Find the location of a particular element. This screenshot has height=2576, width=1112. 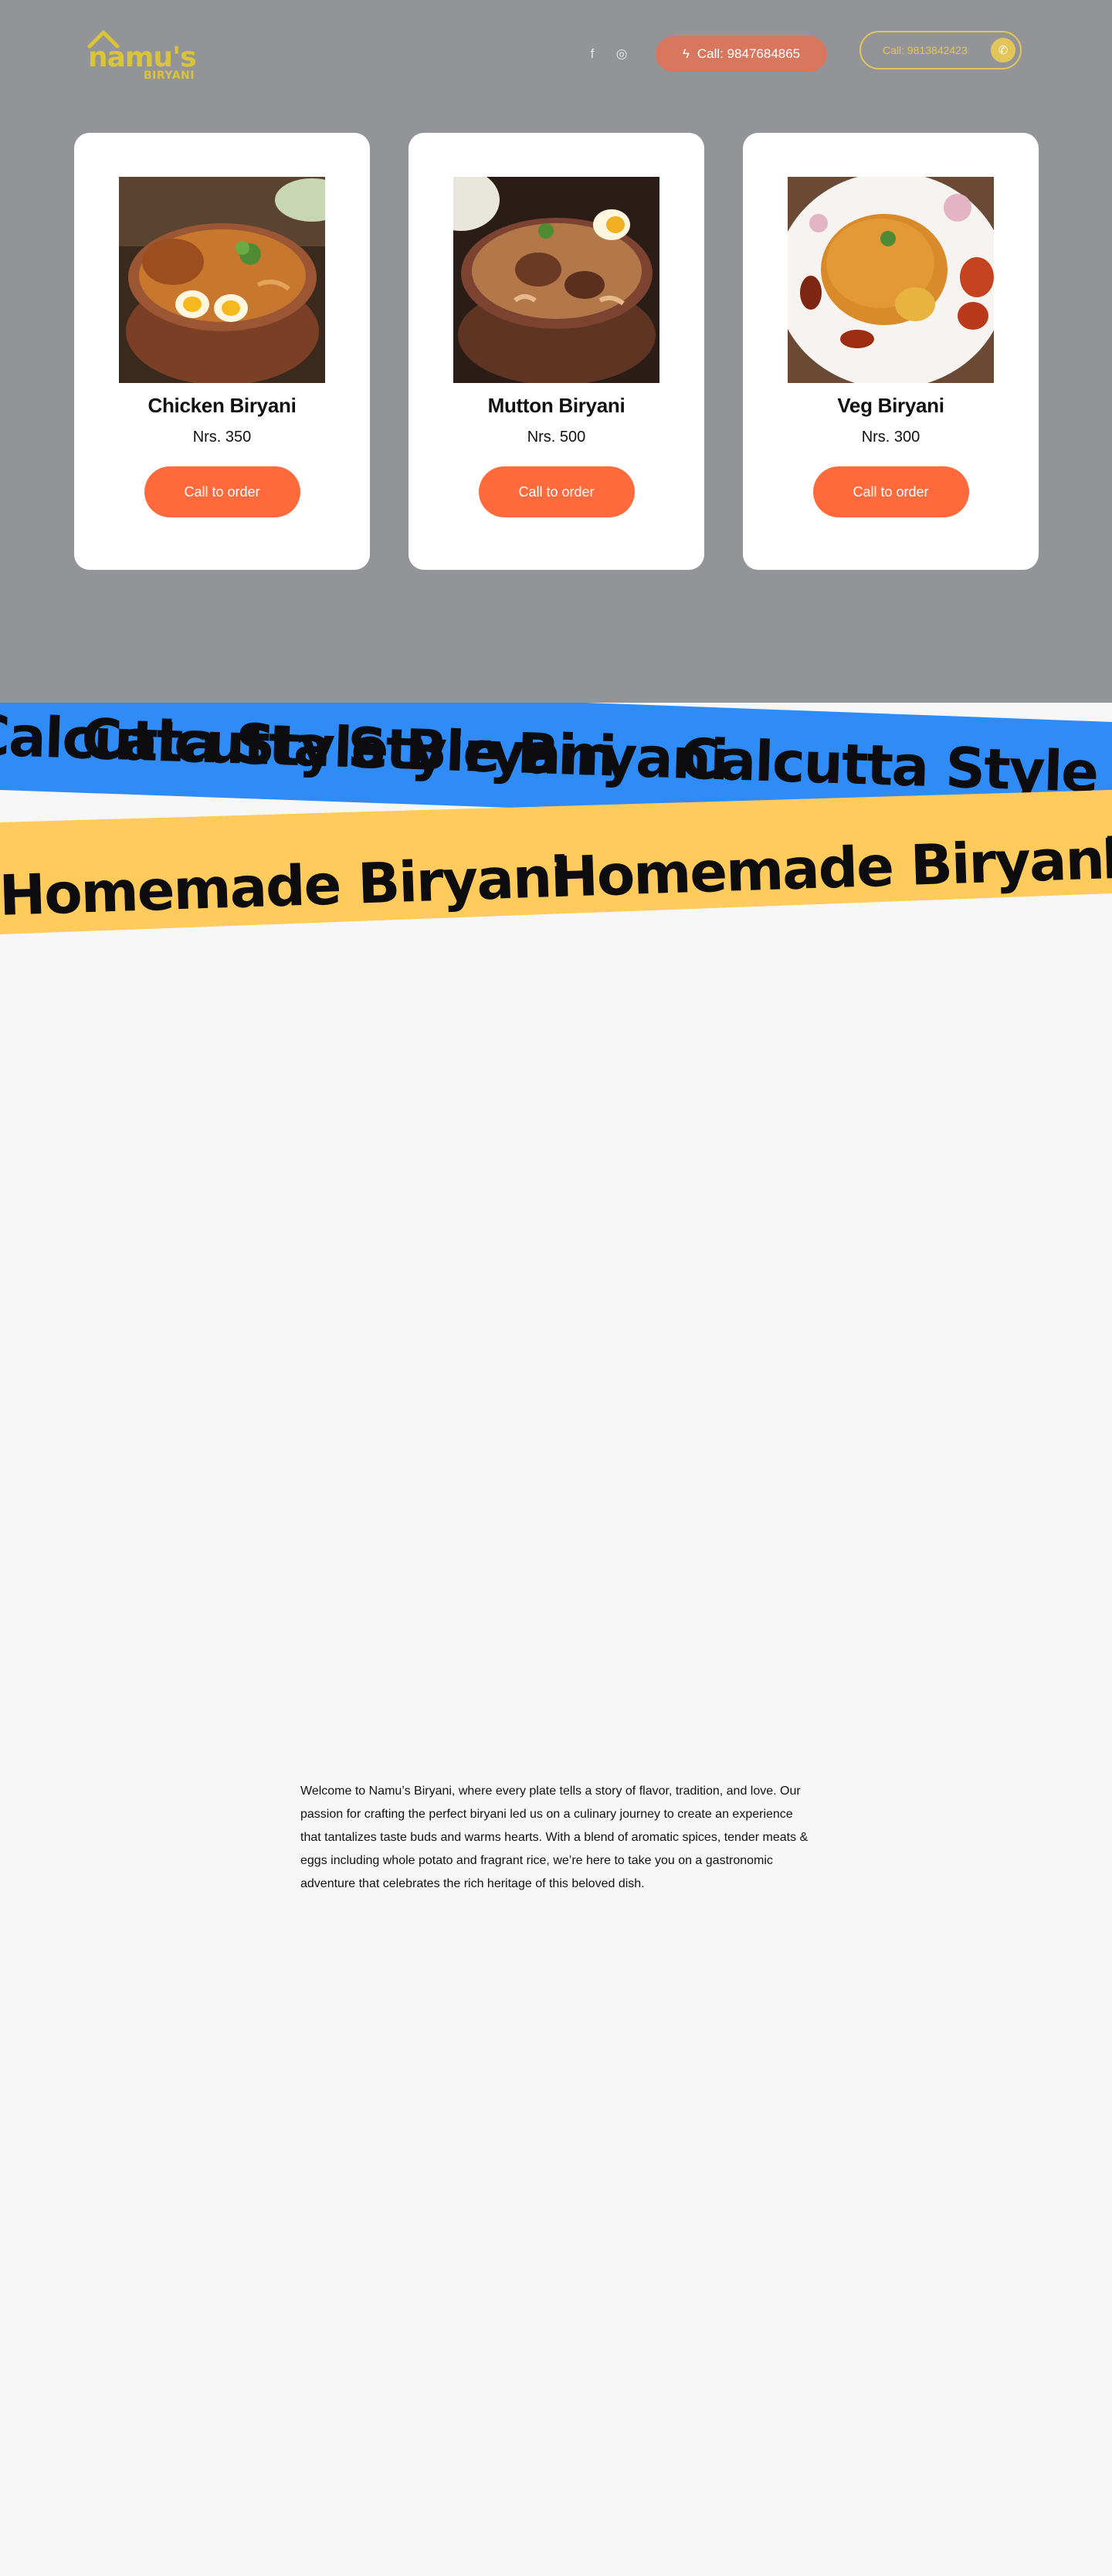

call-primary-button: ϟ Call: 9847684865 is located at coordinates (741, 54).